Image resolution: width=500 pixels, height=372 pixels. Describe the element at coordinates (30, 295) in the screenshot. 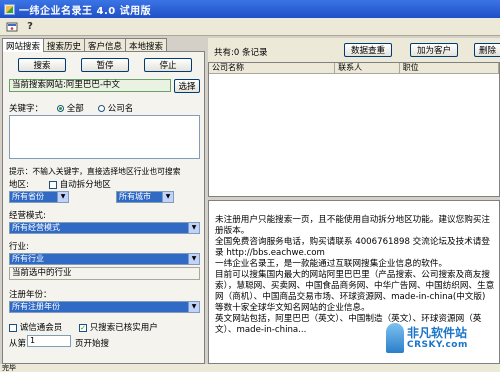

I see `year-label: 注册年份：` at that location.